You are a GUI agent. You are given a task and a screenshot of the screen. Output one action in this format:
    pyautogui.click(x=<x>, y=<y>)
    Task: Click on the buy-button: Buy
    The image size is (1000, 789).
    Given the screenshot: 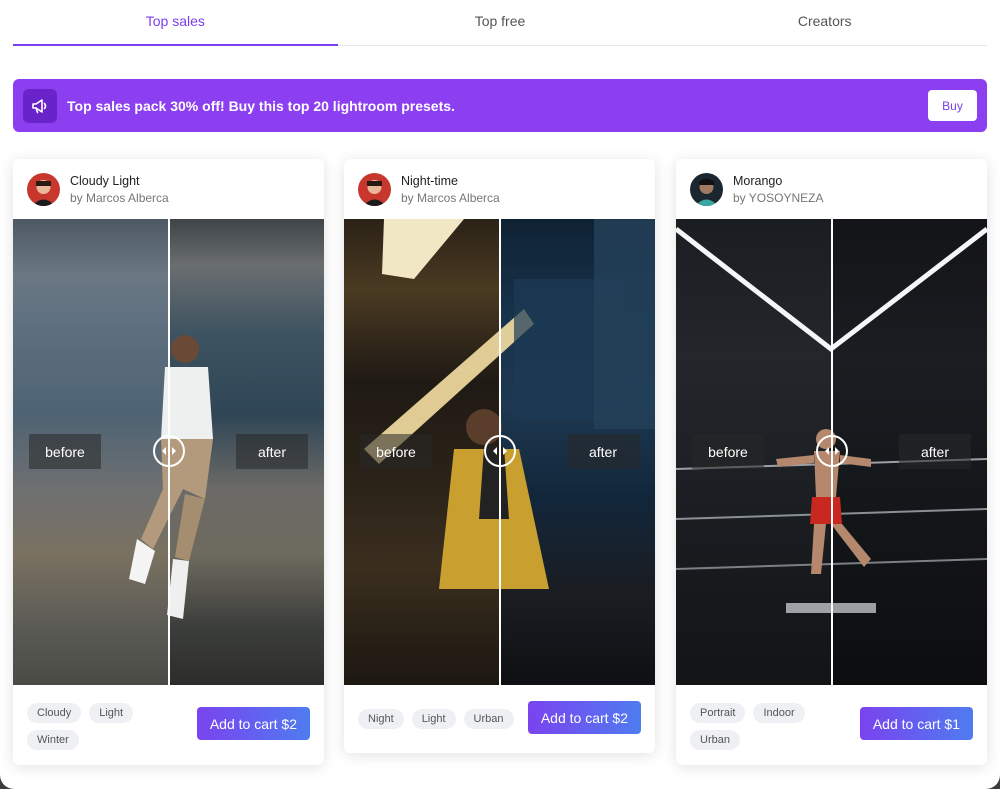 What is the action you would take?
    pyautogui.click(x=952, y=105)
    